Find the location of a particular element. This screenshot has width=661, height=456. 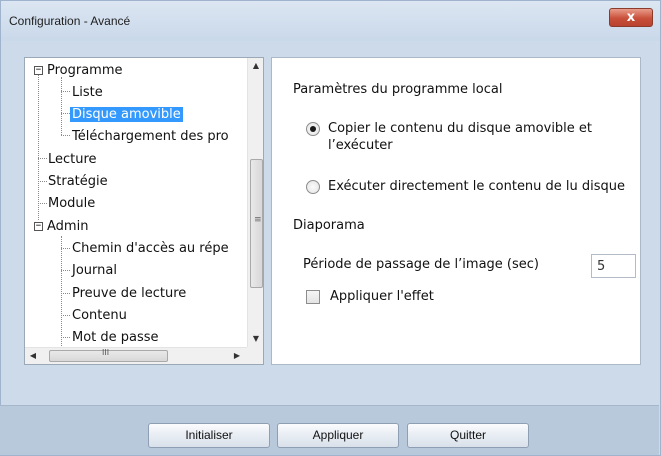

vertical-scroll-thumb: ≡ is located at coordinates (256, 223).